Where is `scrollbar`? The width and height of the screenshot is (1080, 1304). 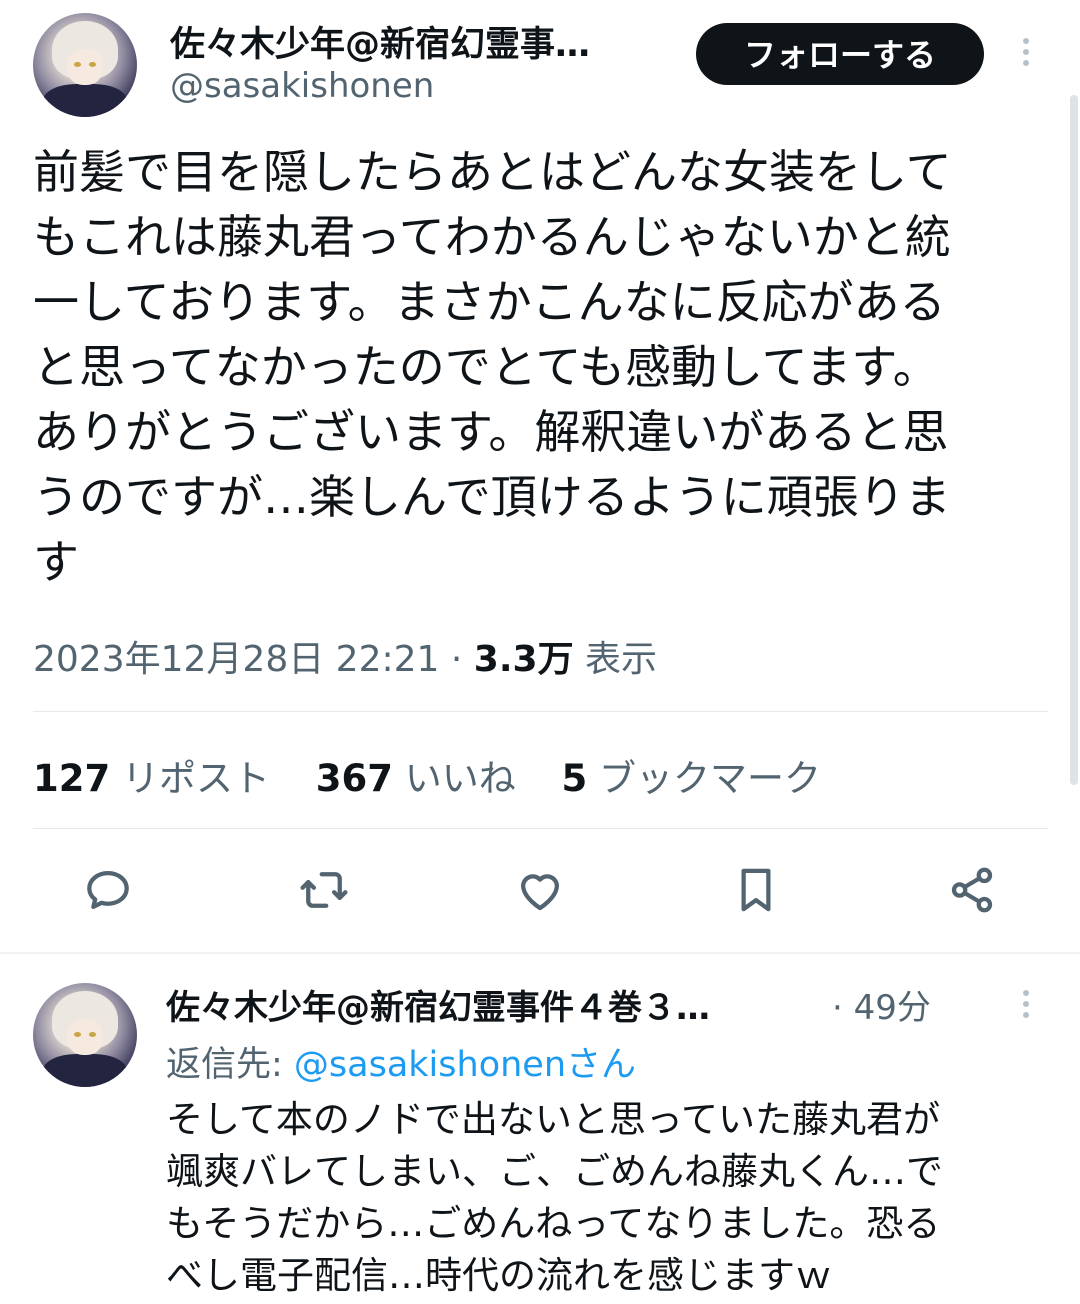
scrollbar is located at coordinates (1074, 440).